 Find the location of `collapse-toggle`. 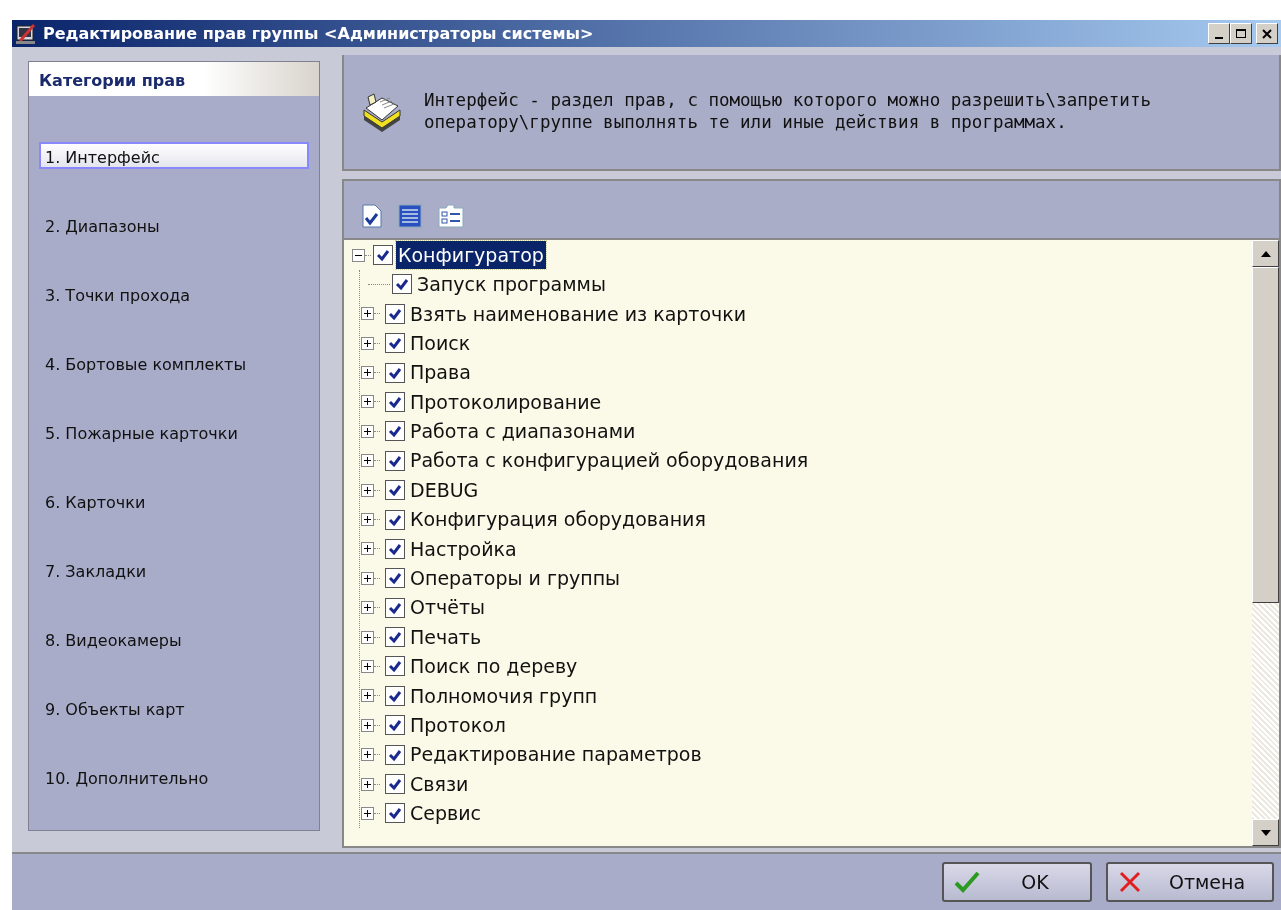

collapse-toggle is located at coordinates (358, 255).